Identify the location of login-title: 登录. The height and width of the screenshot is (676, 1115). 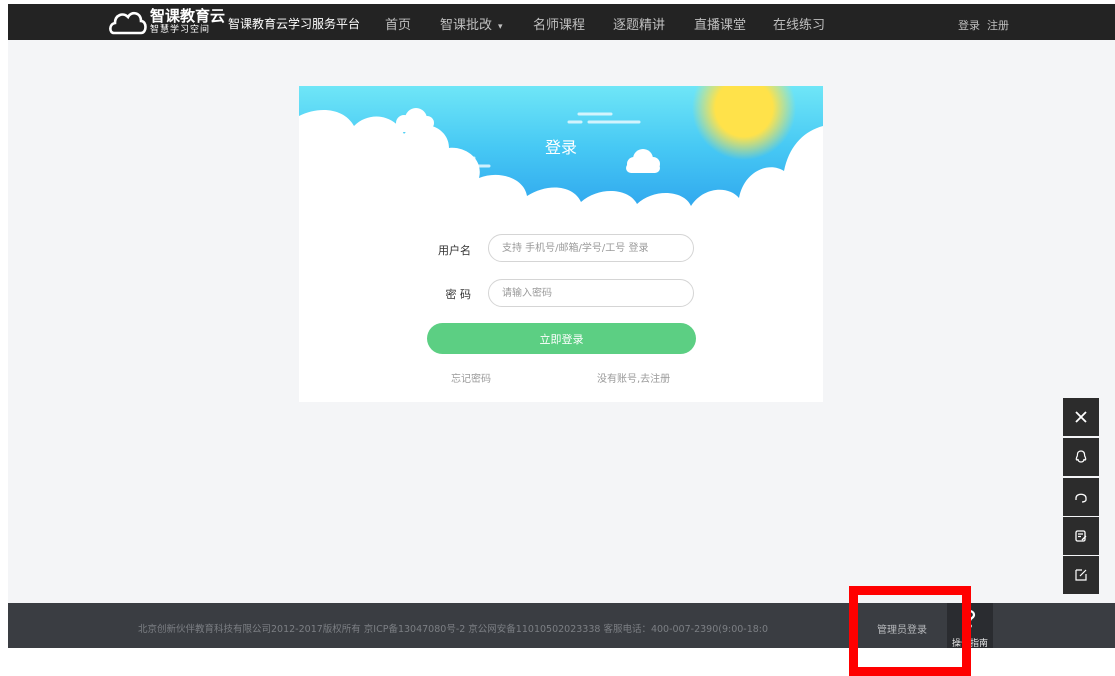
(560, 147).